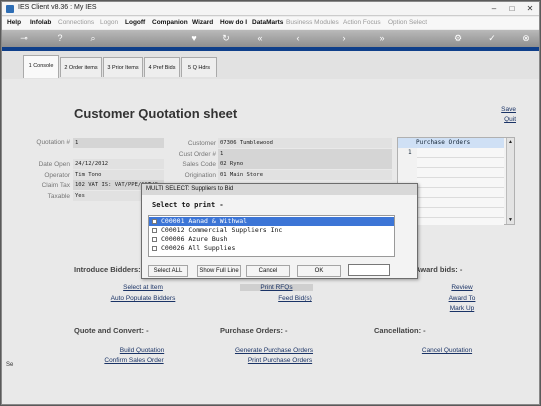 The width and height of the screenshot is (541, 406). What do you see at coordinates (233, 22) in the screenshot?
I see `menu-how-do-i: How do I` at bounding box center [233, 22].